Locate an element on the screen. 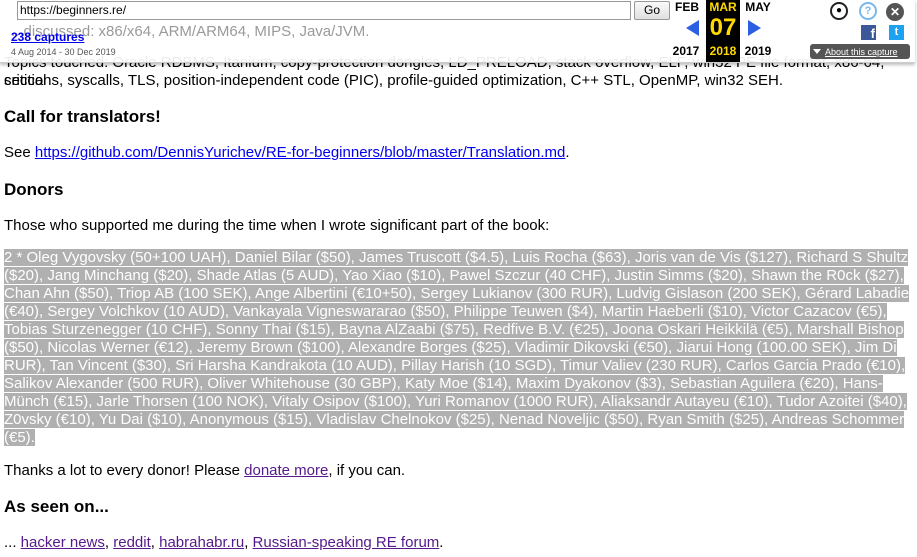 The width and height of the screenshot is (917, 557). see-suffix: . is located at coordinates (567, 152).